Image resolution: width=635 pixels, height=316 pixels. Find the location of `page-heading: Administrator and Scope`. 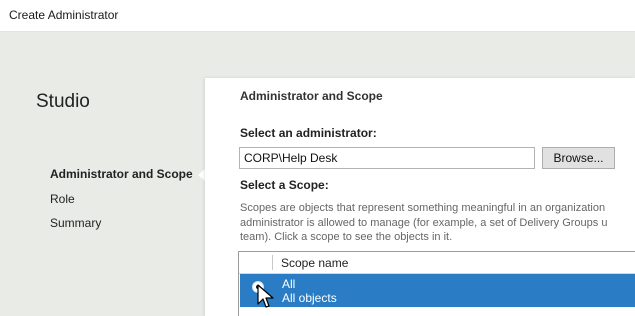

page-heading: Administrator and Scope is located at coordinates (311, 96).